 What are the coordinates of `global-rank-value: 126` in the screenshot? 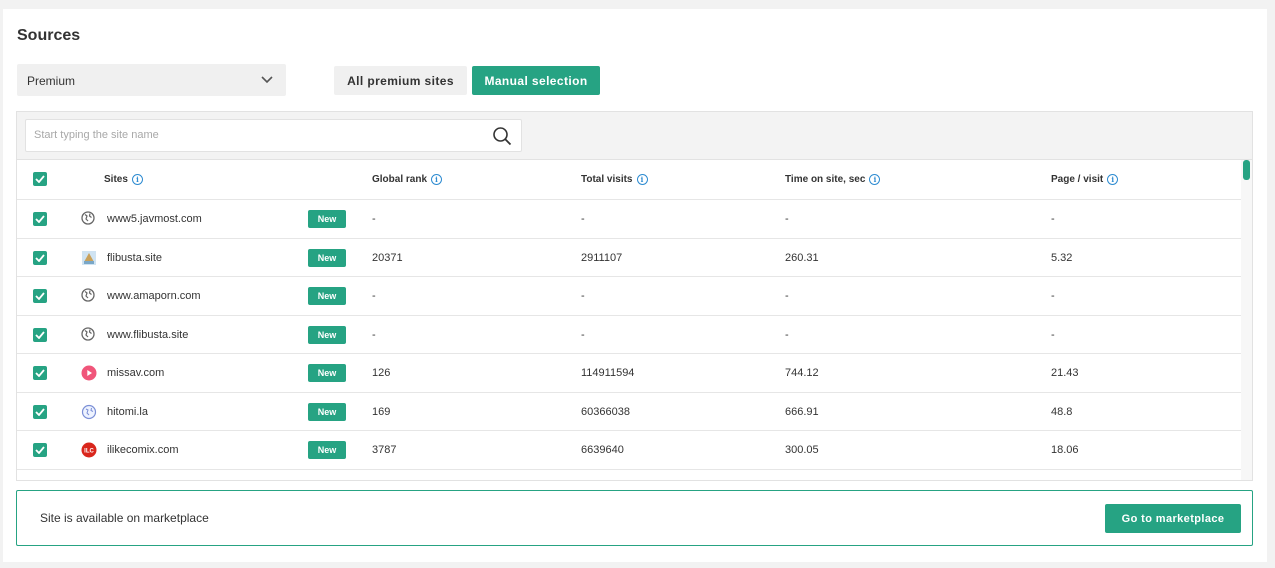 It's located at (381, 373).